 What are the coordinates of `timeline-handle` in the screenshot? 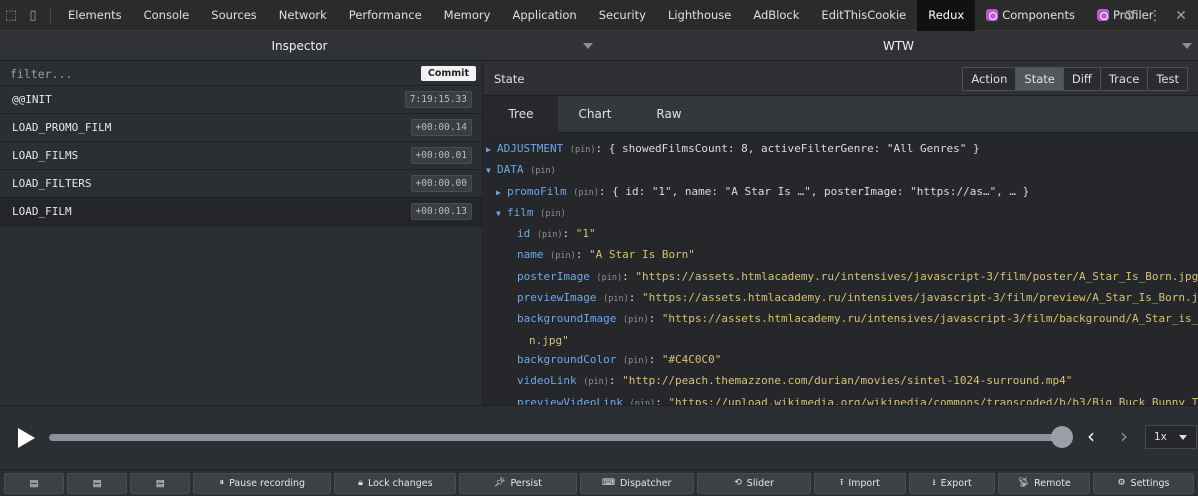 It's located at (1062, 437).